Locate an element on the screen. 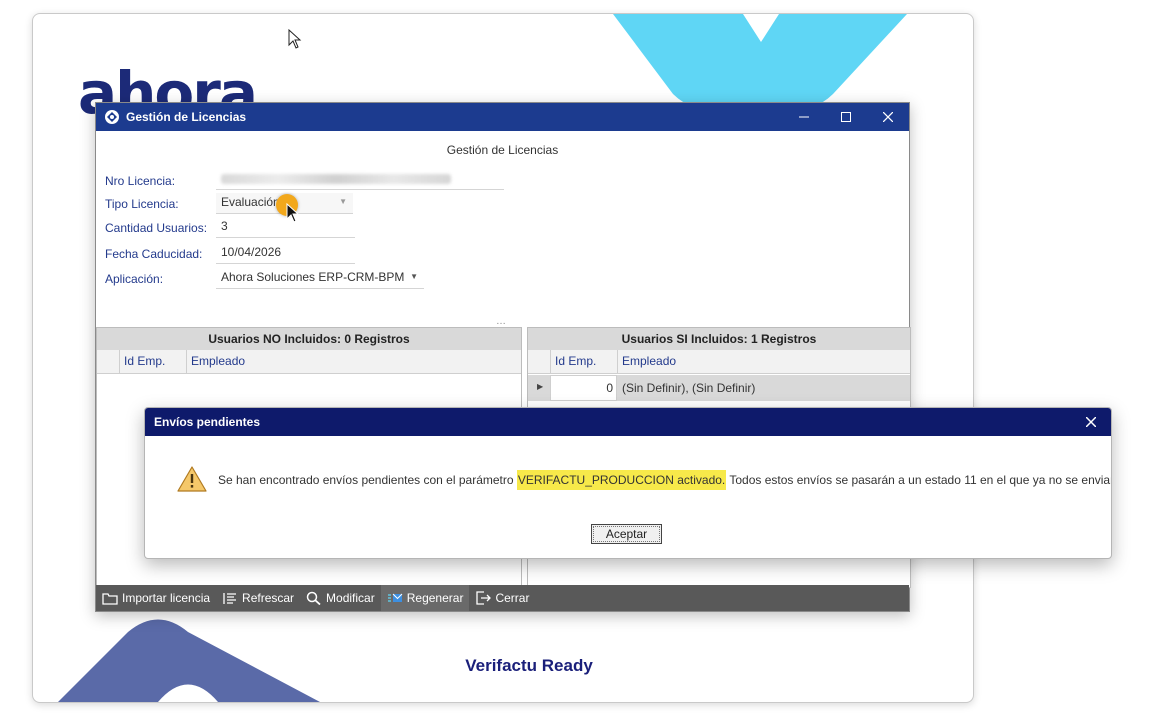 The image size is (1171, 717). window-title: Gestión de Licencias is located at coordinates (186, 117).